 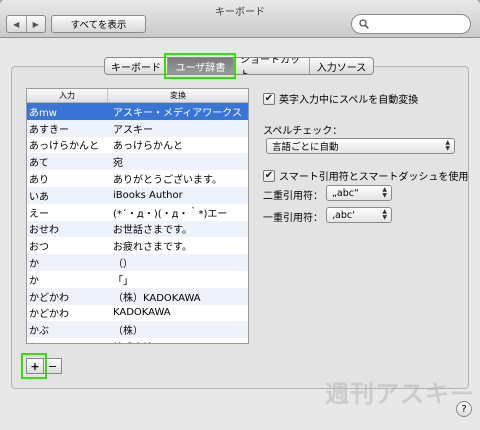 I want to click on tab-highlight-box, so click(x=200, y=66).